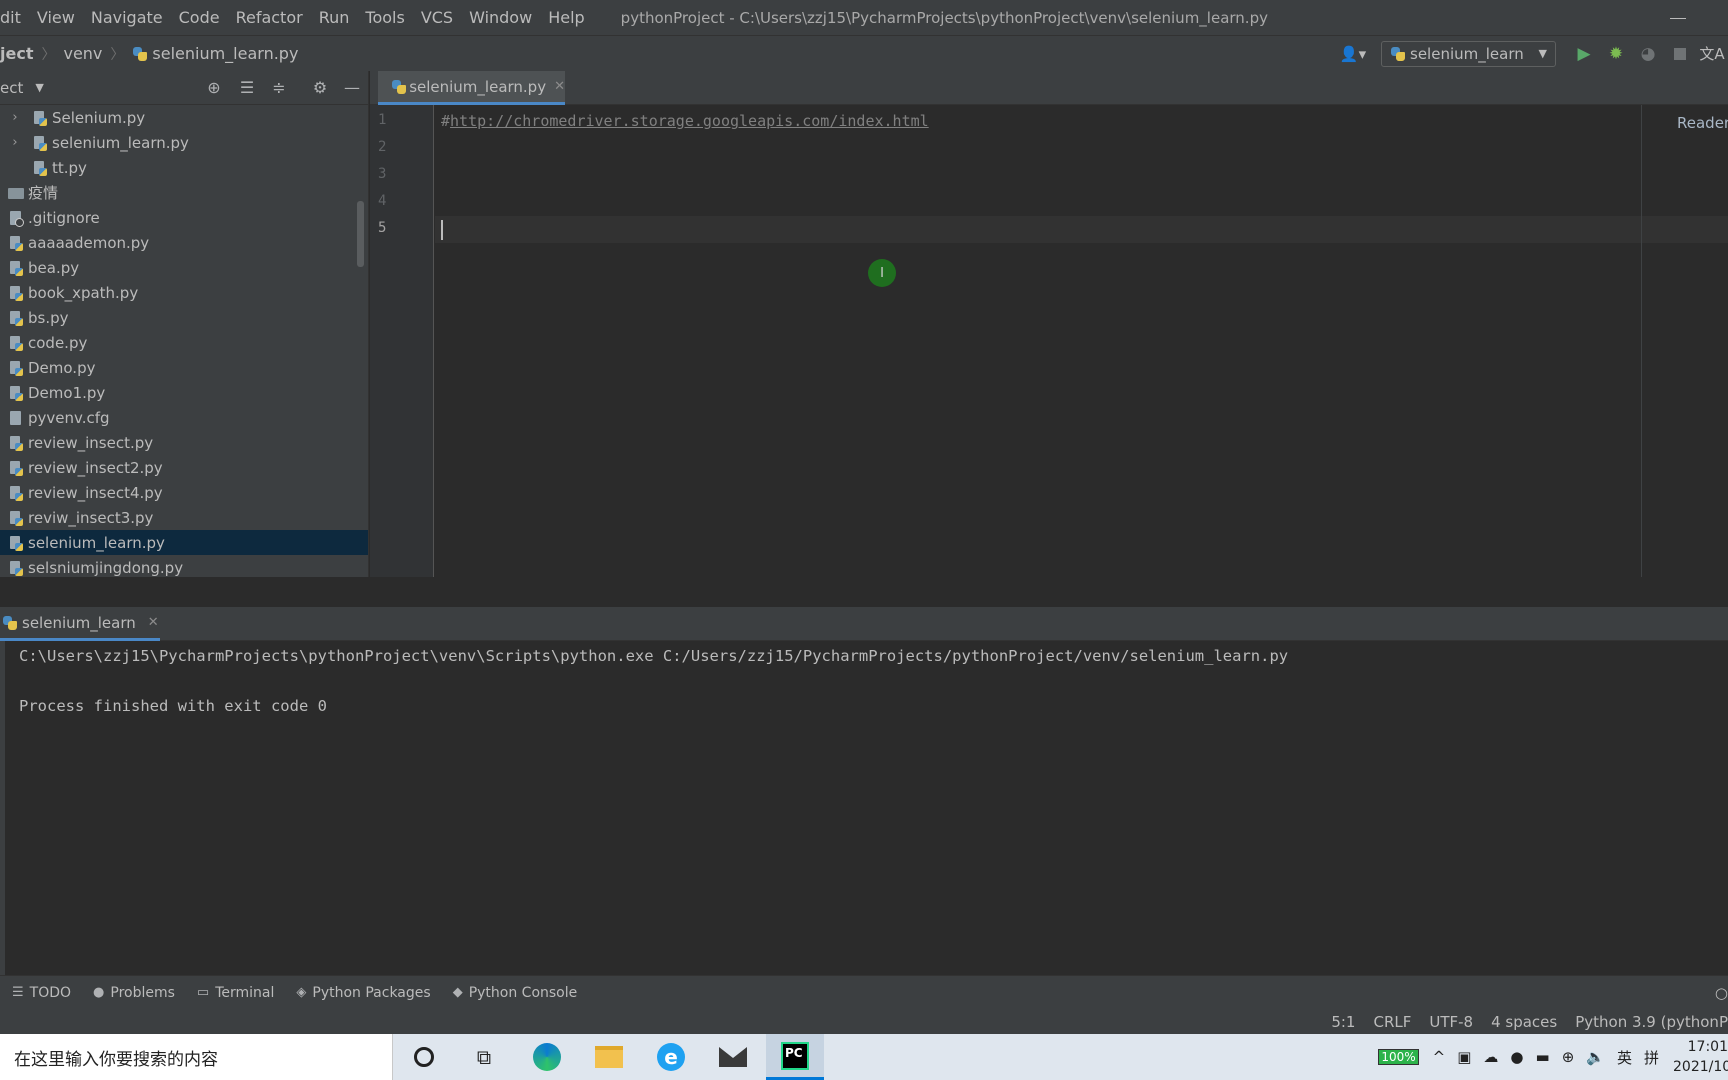  What do you see at coordinates (1398, 1057) in the screenshot?
I see `battery-indicator: 100%` at bounding box center [1398, 1057].